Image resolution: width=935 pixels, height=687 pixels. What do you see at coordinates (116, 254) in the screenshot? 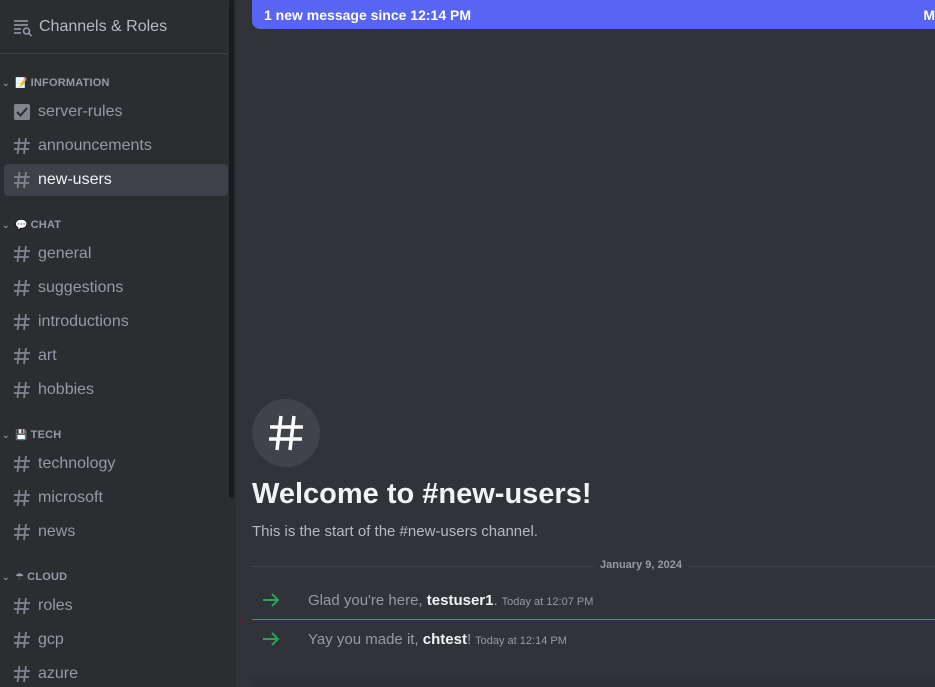
I see `channel-general: general` at bounding box center [116, 254].